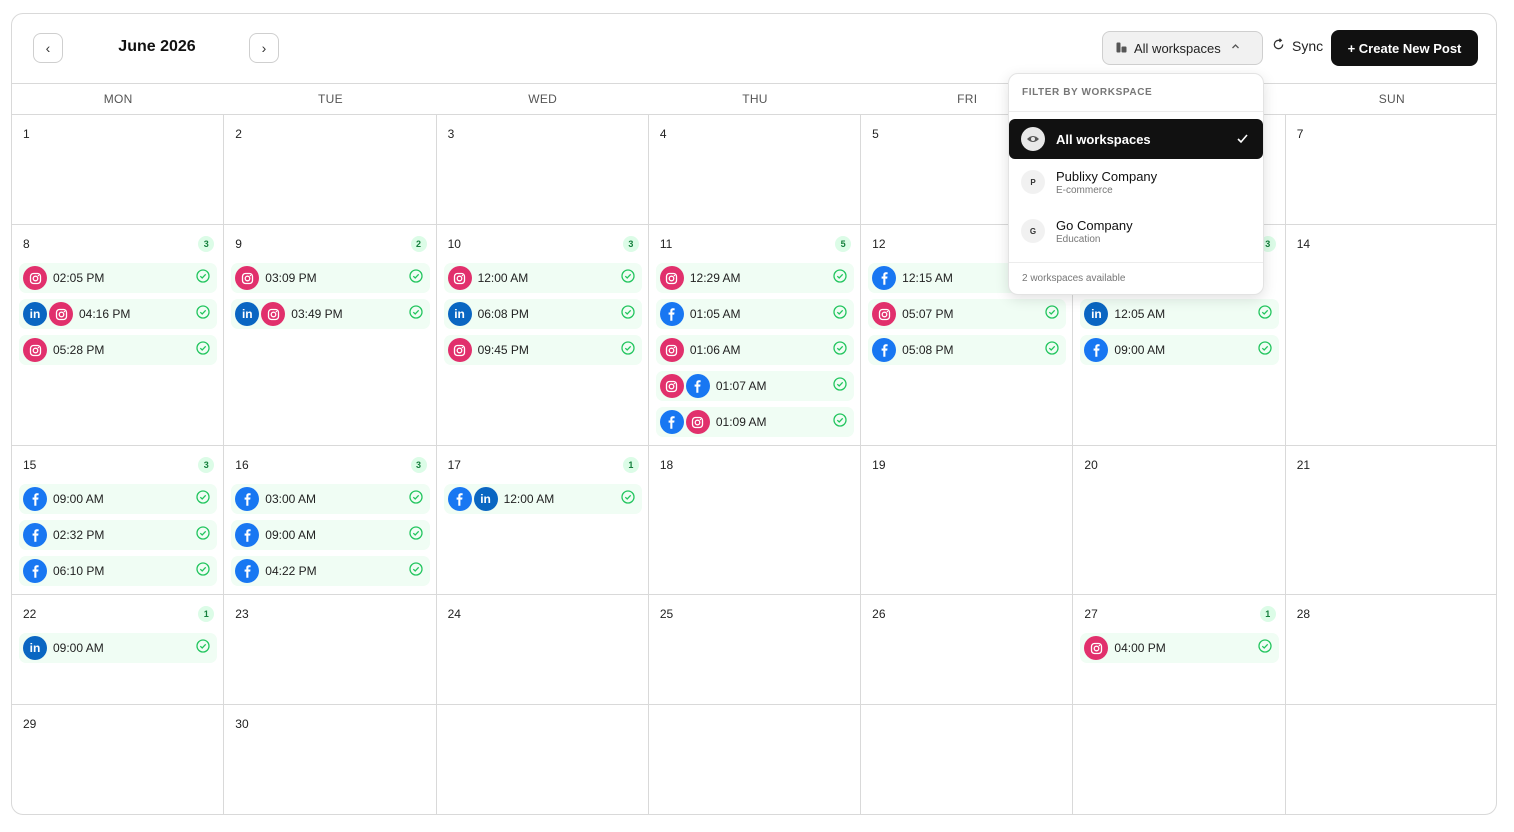 This screenshot has width=1514, height=832. I want to click on day-cell: 16 3 03:00 AM 09:00 AM 04:22 PM, so click(330, 520).